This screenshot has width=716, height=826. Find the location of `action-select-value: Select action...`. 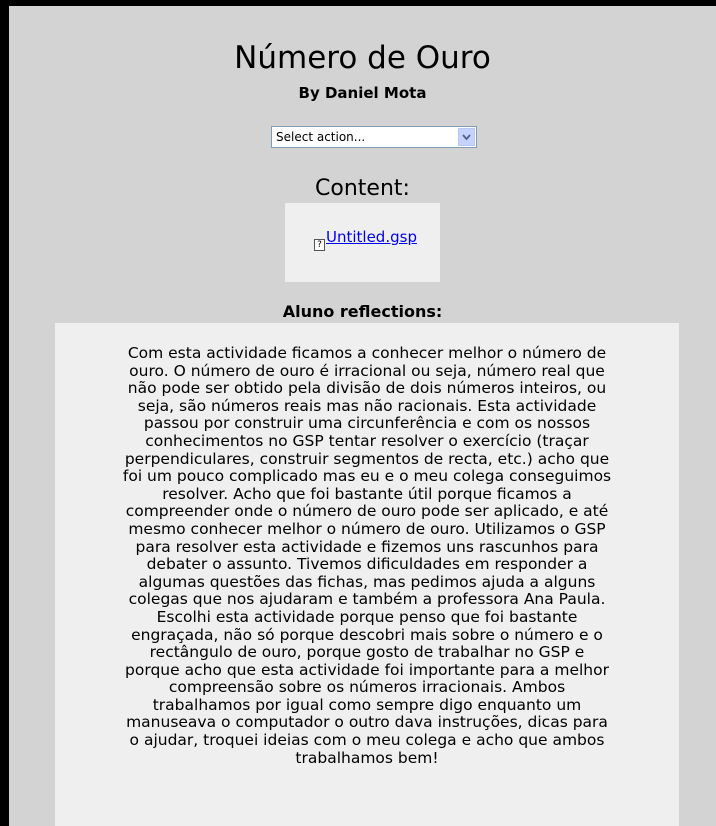

action-select-value: Select action... is located at coordinates (321, 137).